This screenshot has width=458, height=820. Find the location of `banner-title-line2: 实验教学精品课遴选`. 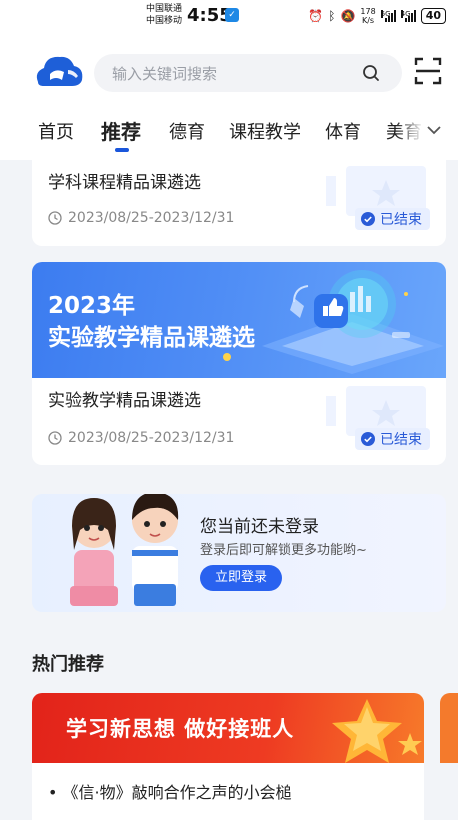

banner-title-line2: 实验教学精品课遴选 is located at coordinates (151, 338).